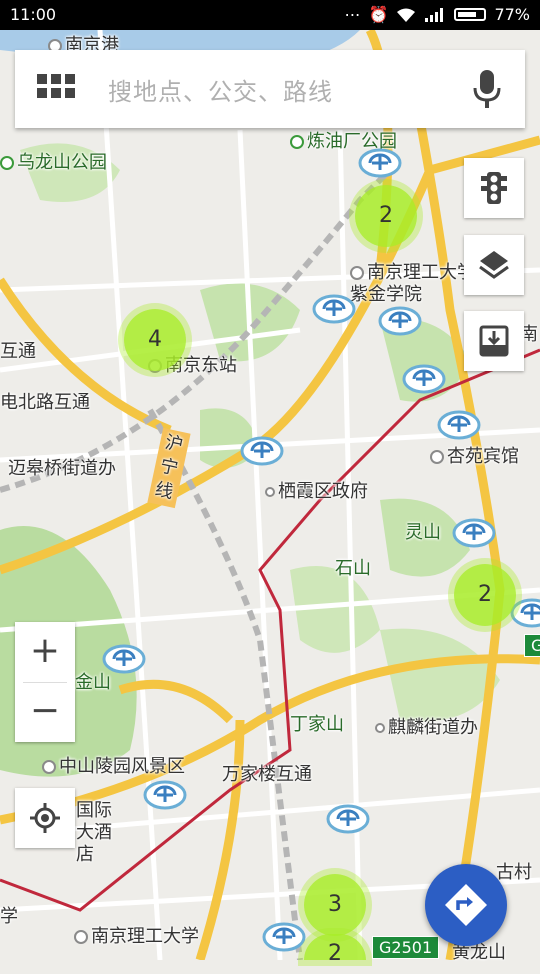 The height and width of the screenshot is (974, 540). What do you see at coordinates (62, 468) in the screenshot?
I see `map-label-district: 迈皋桥街道办` at bounding box center [62, 468].